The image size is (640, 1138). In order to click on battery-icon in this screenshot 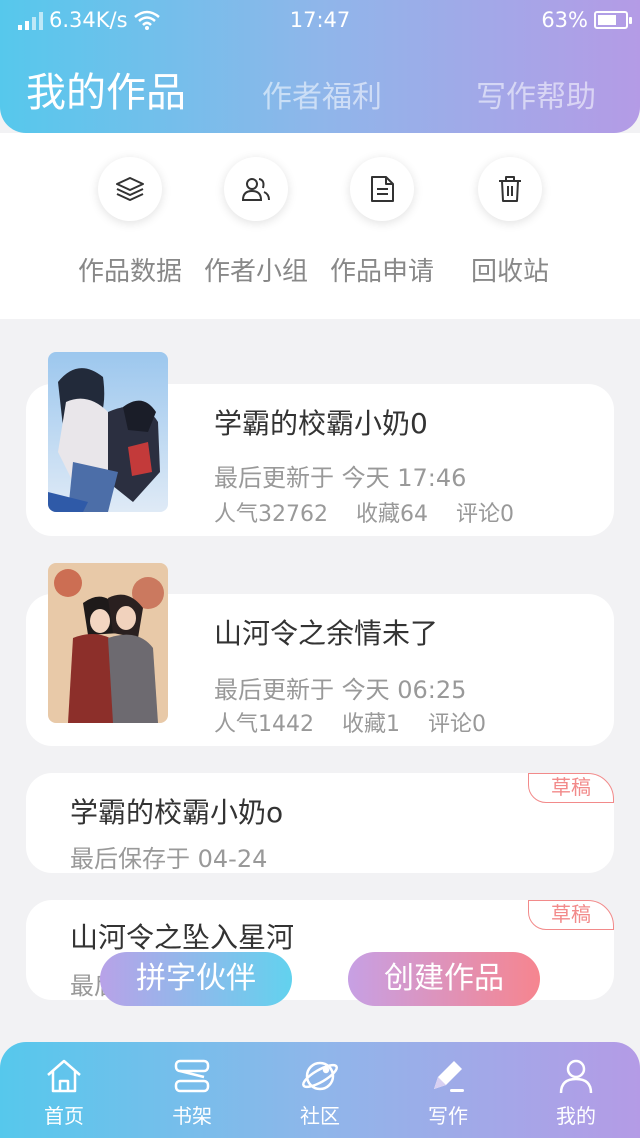, I will do `click(613, 20)`.